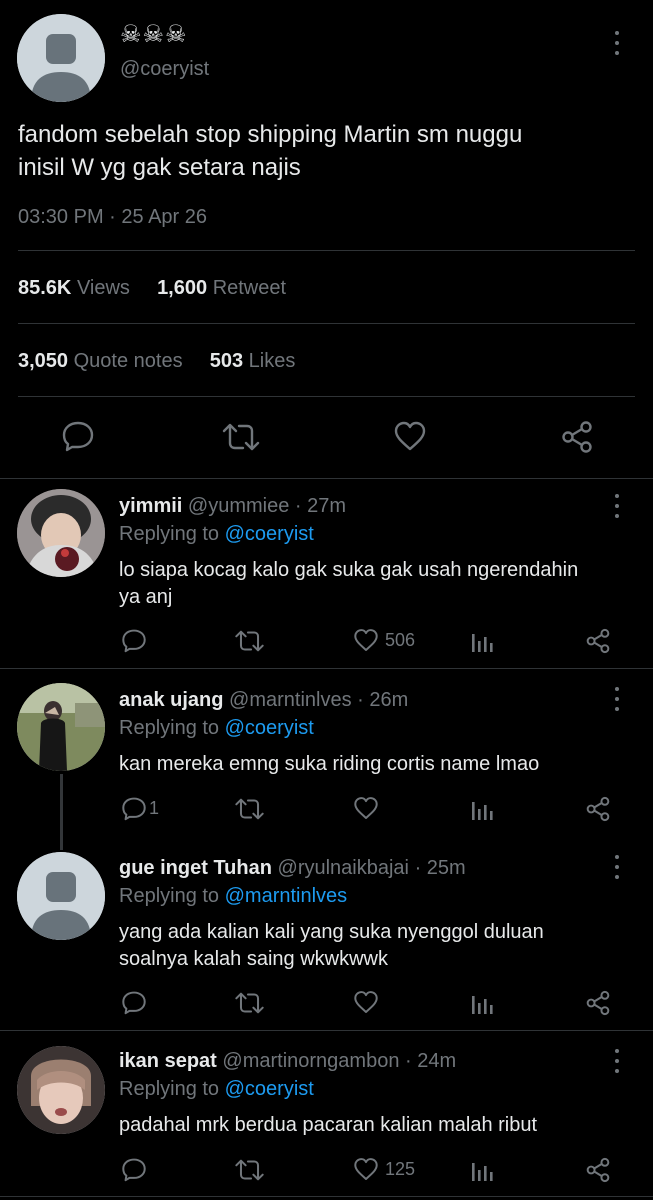 This screenshot has height=1200, width=653. I want to click on author-display-name: ☠︎☠︎☠︎, so click(154, 34).